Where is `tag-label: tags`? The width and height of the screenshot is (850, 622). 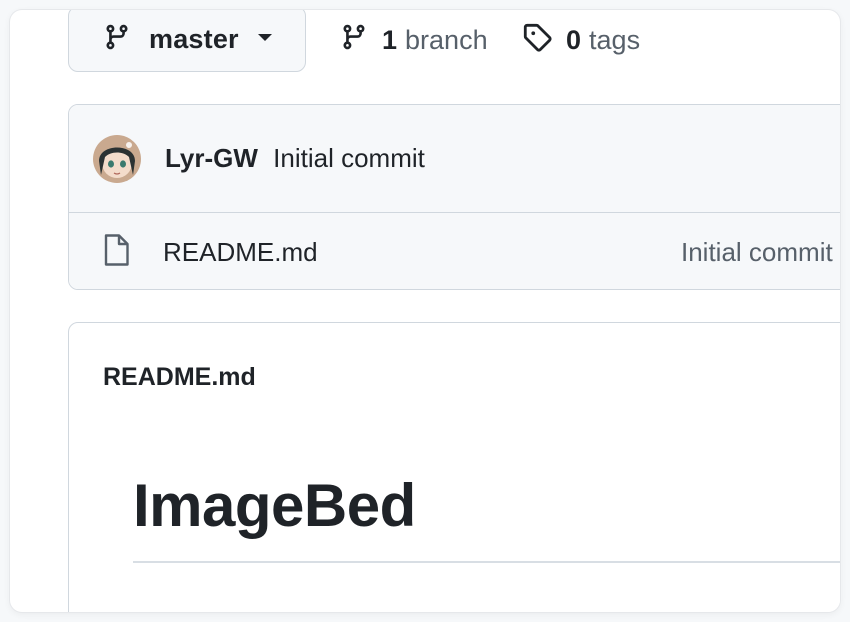
tag-label: tags is located at coordinates (615, 40).